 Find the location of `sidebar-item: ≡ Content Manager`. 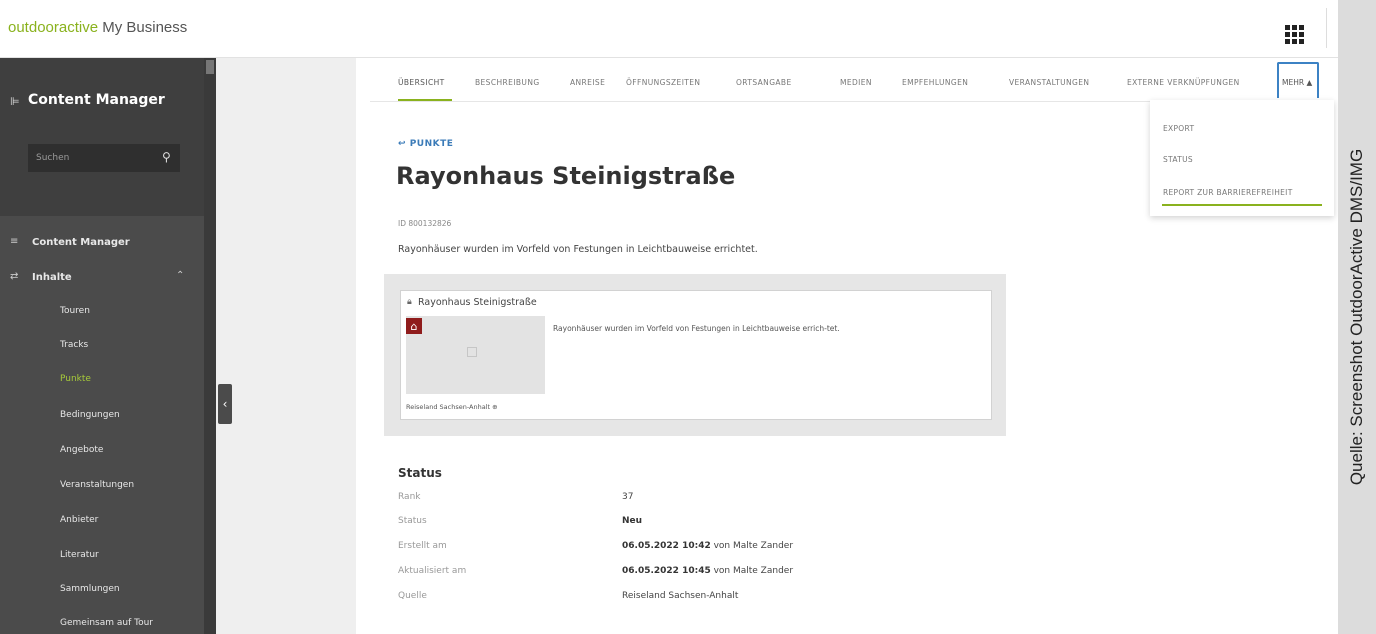

sidebar-item: ≡ Content Manager is located at coordinates (102, 243).